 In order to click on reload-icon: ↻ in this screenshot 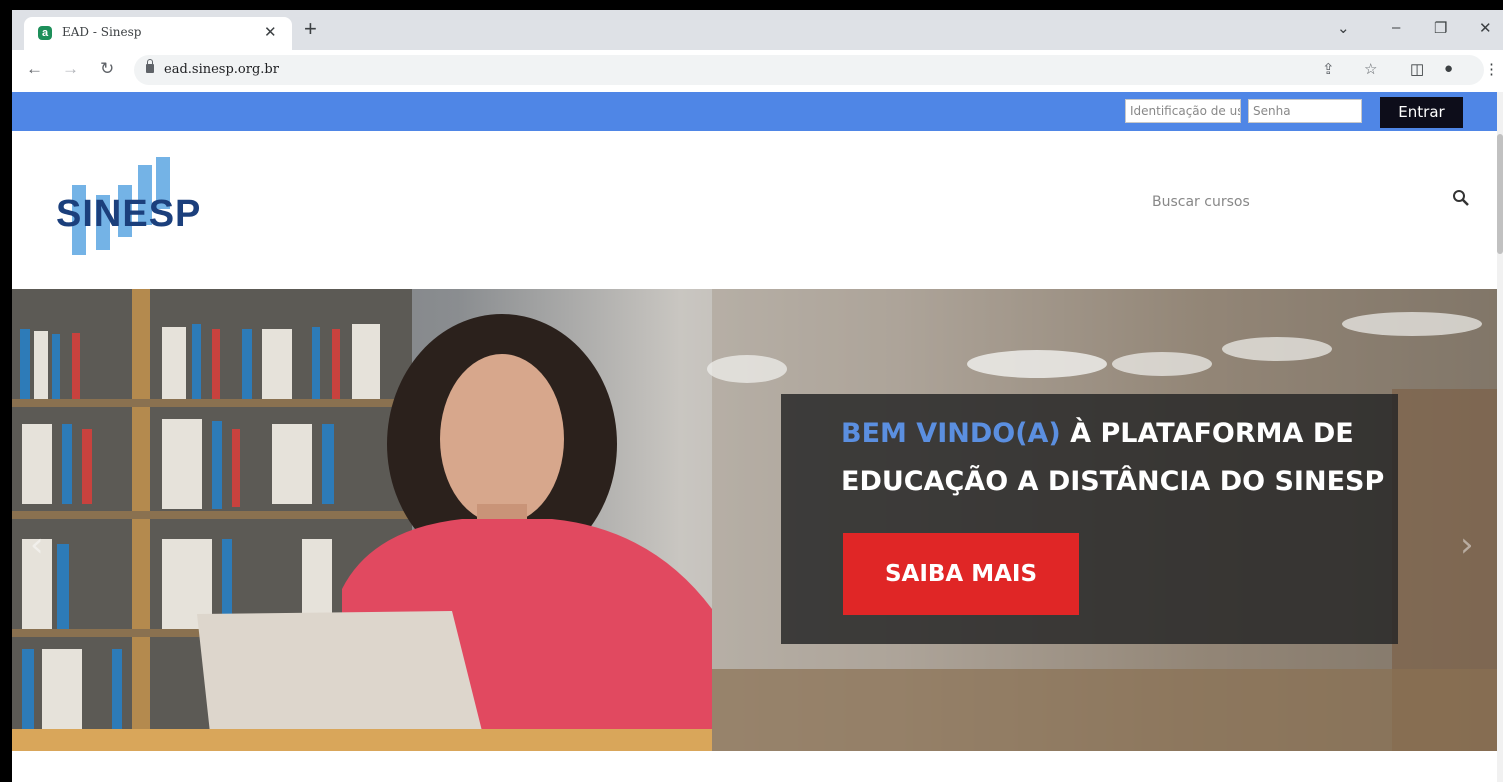, I will do `click(107, 69)`.